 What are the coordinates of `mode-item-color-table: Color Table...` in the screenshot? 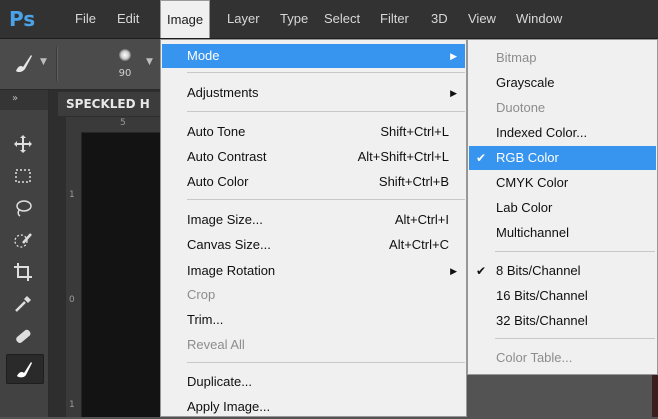 It's located at (562, 358).